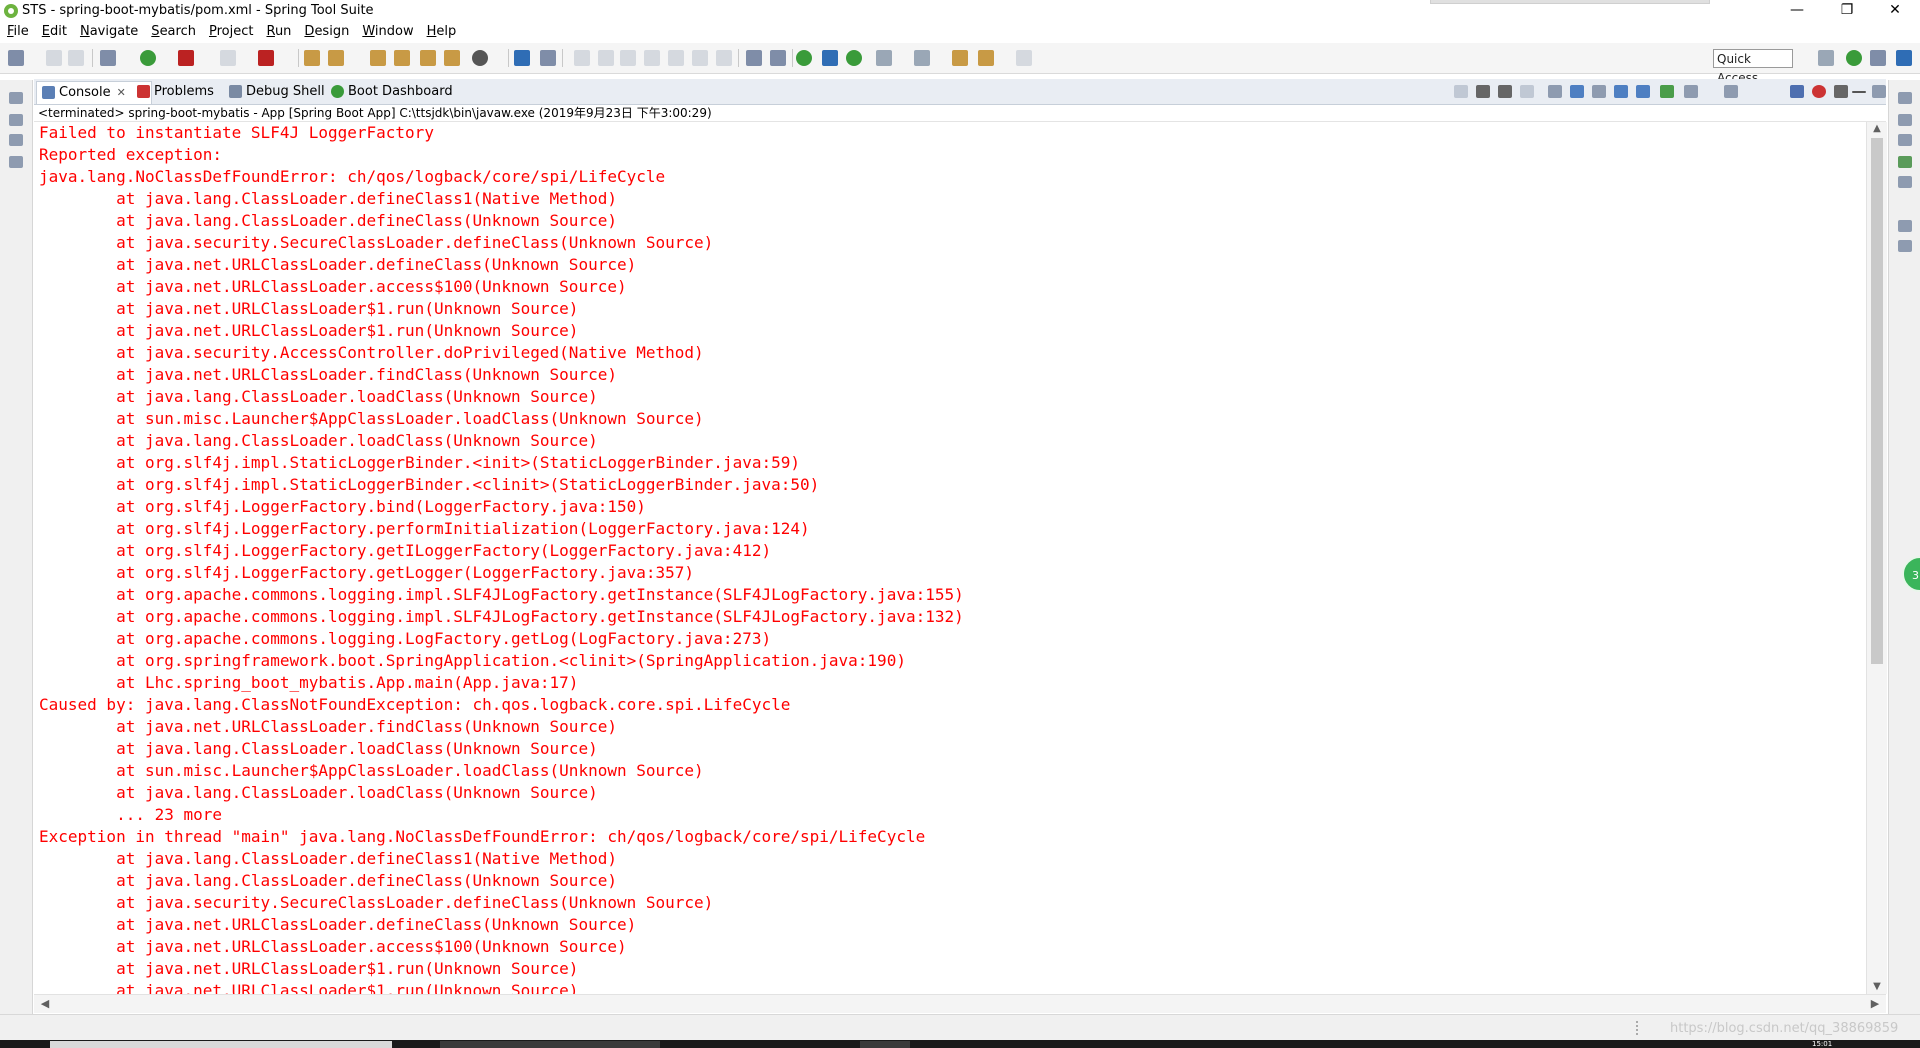 Image resolution: width=1920 pixels, height=1048 pixels. I want to click on forward-icon, so click(1024, 58).